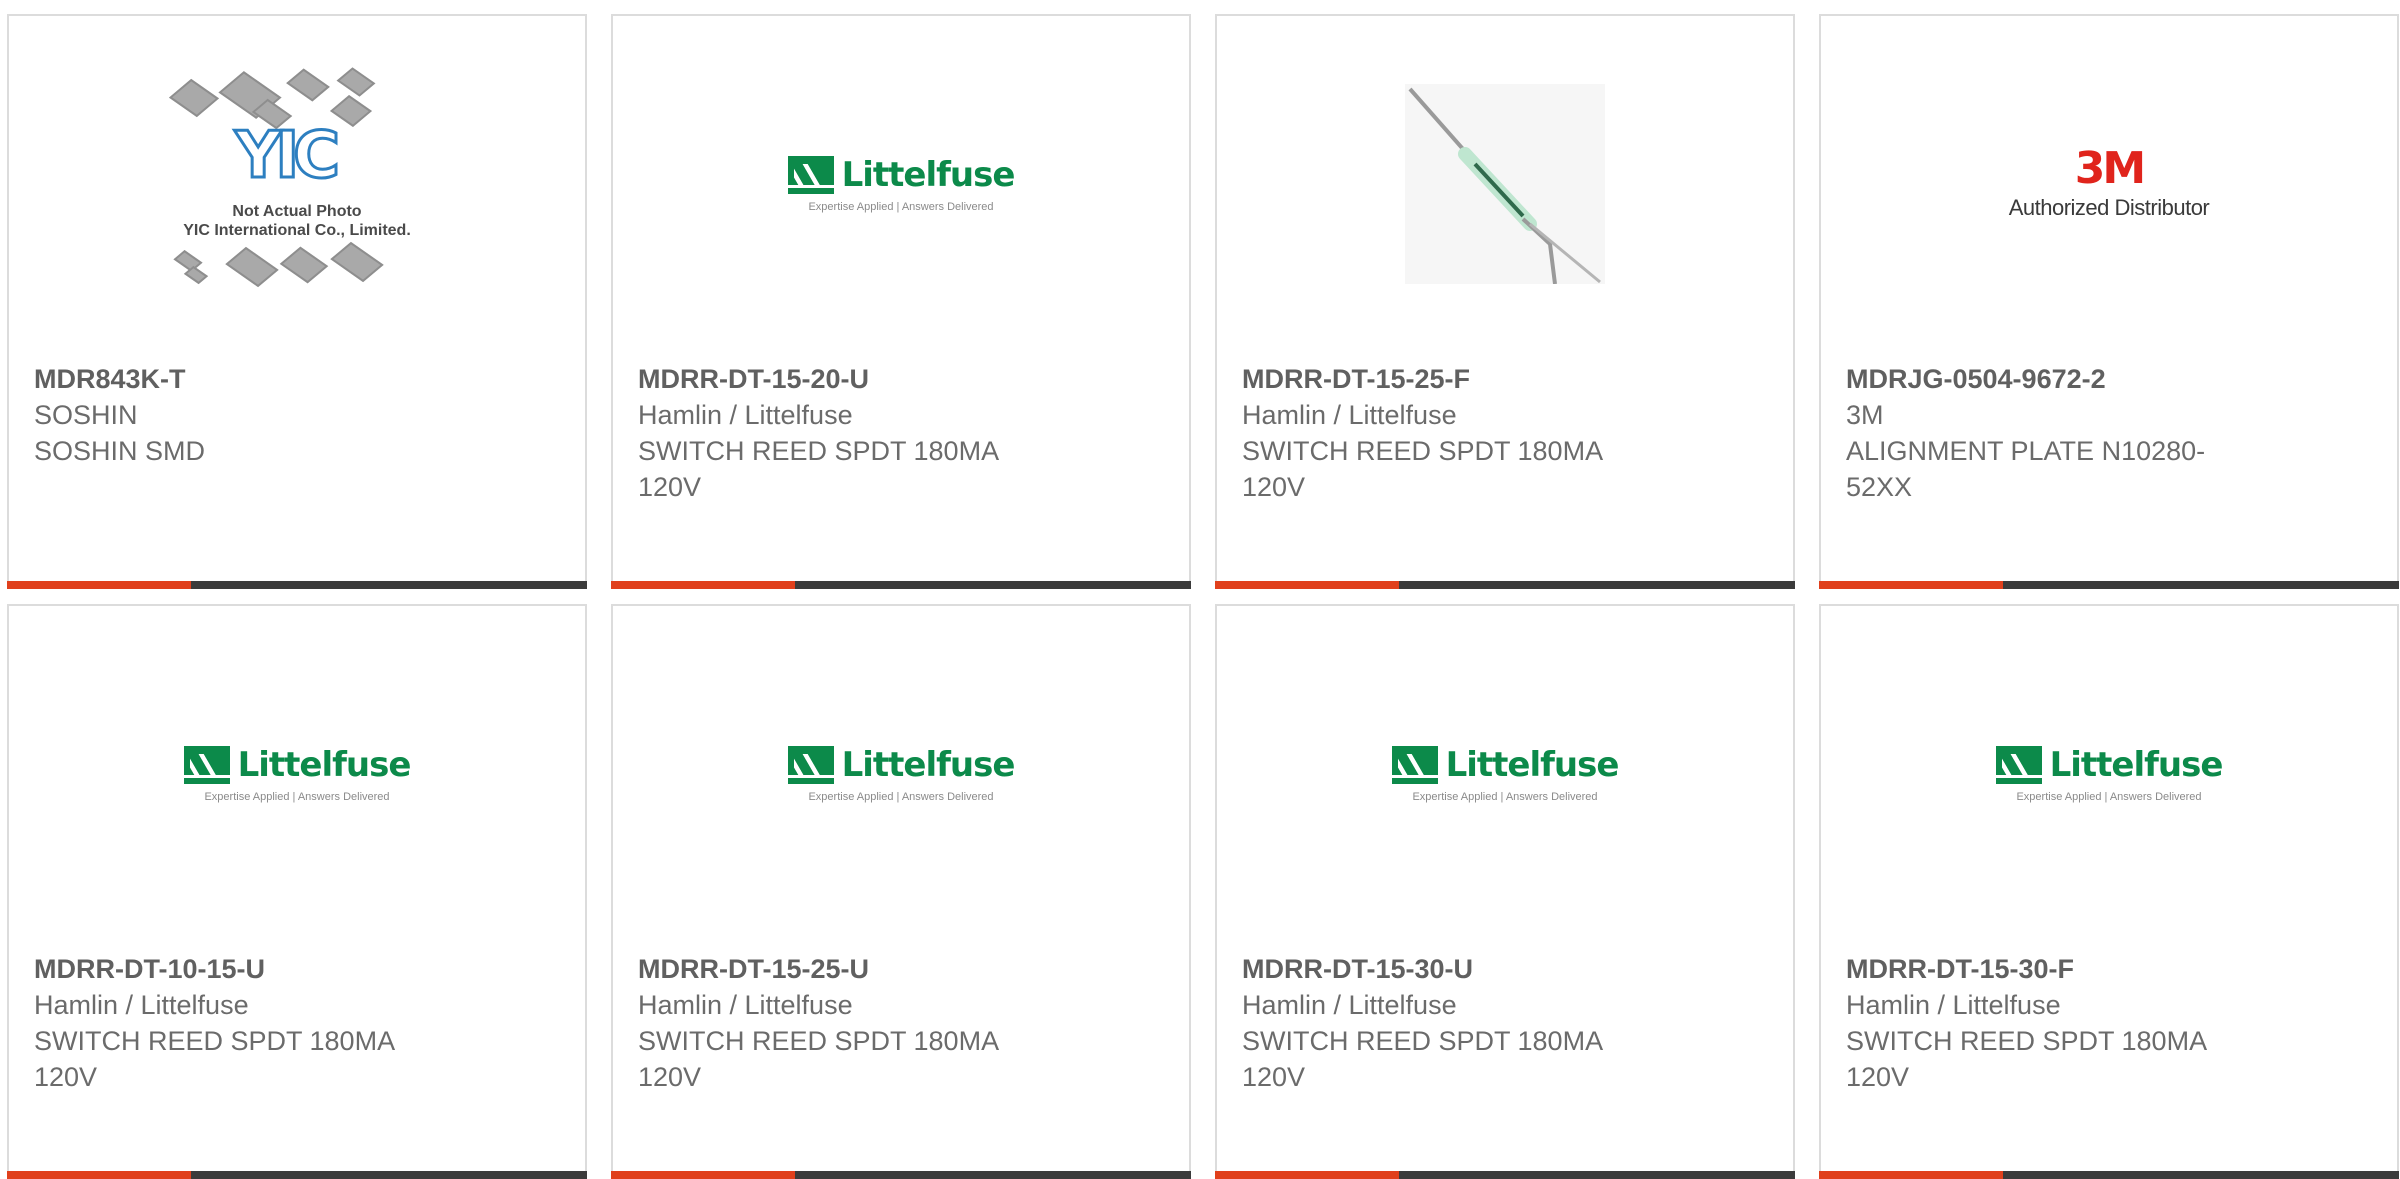  What do you see at coordinates (244, 969) in the screenshot?
I see `product-part-number: MDRR-DT-10-15-U` at bounding box center [244, 969].